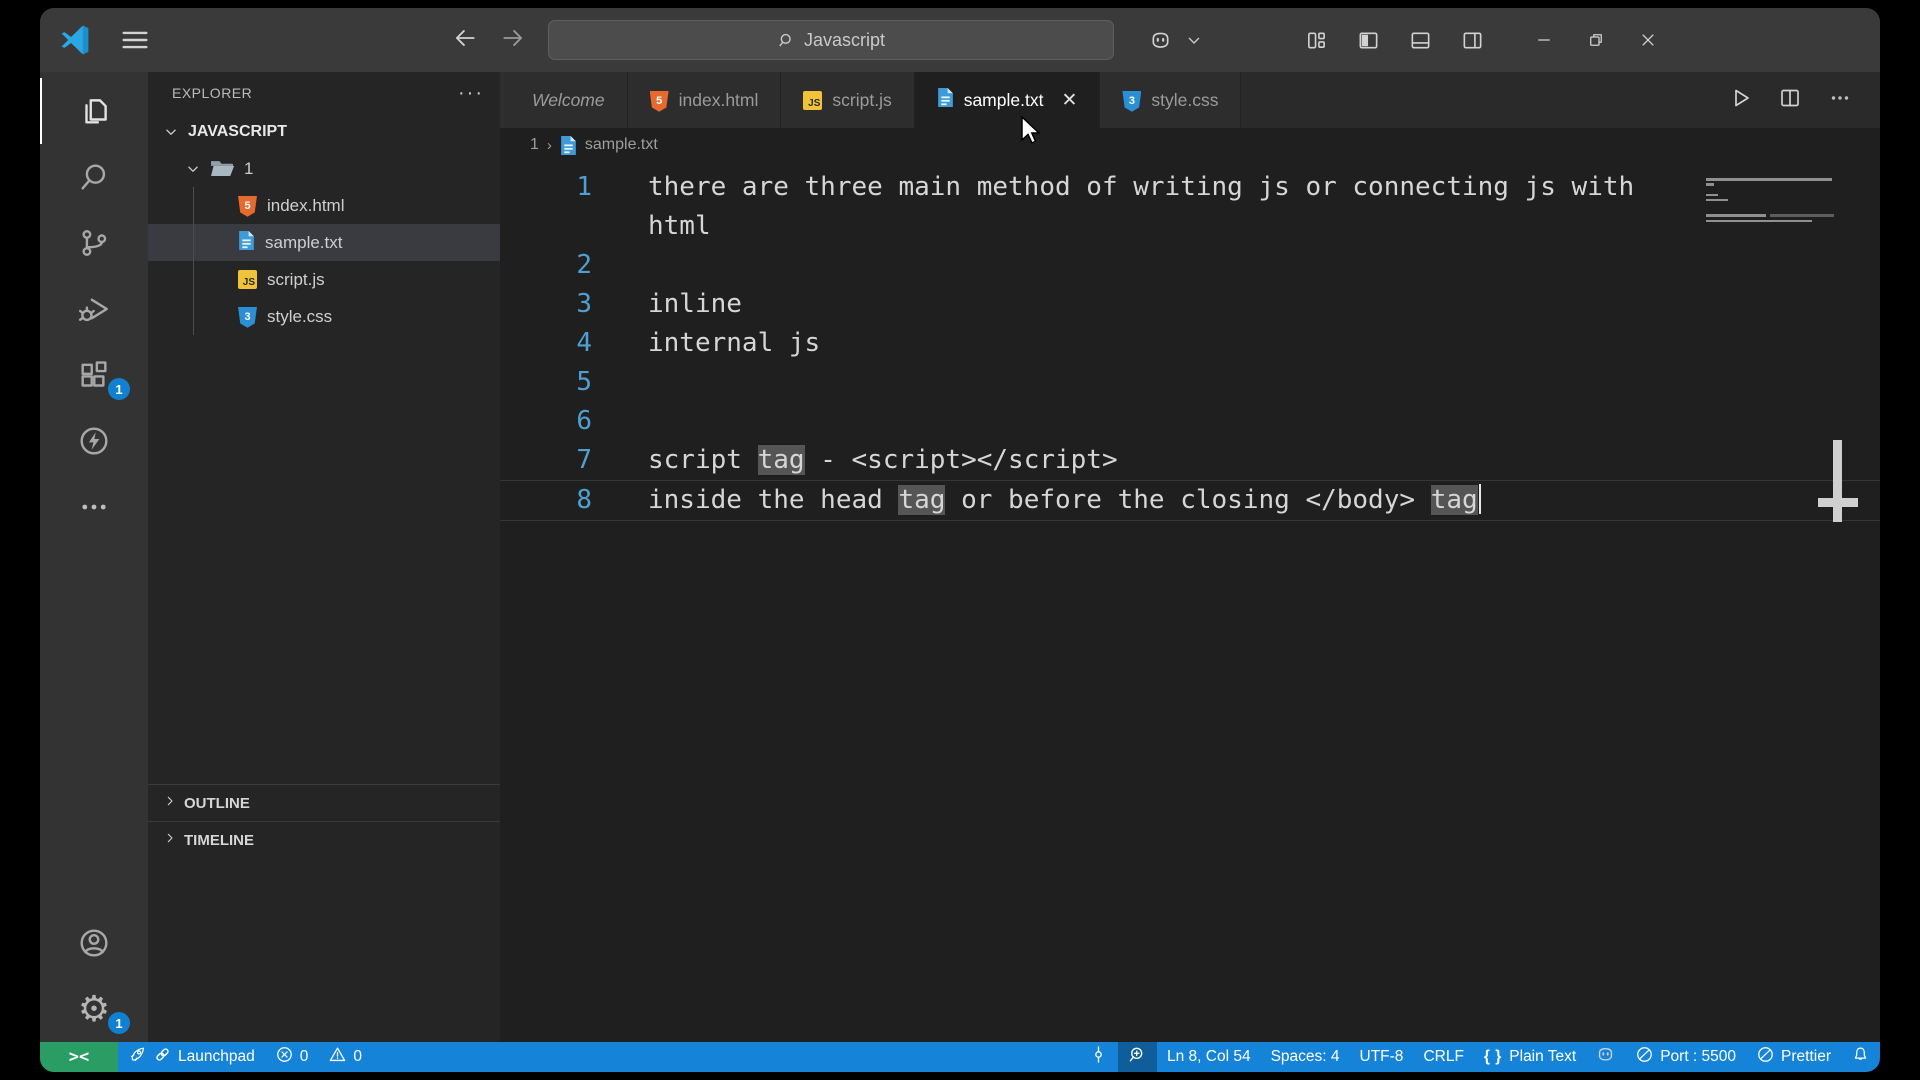  What do you see at coordinates (337, 1057) in the screenshot?
I see `warning-icon` at bounding box center [337, 1057].